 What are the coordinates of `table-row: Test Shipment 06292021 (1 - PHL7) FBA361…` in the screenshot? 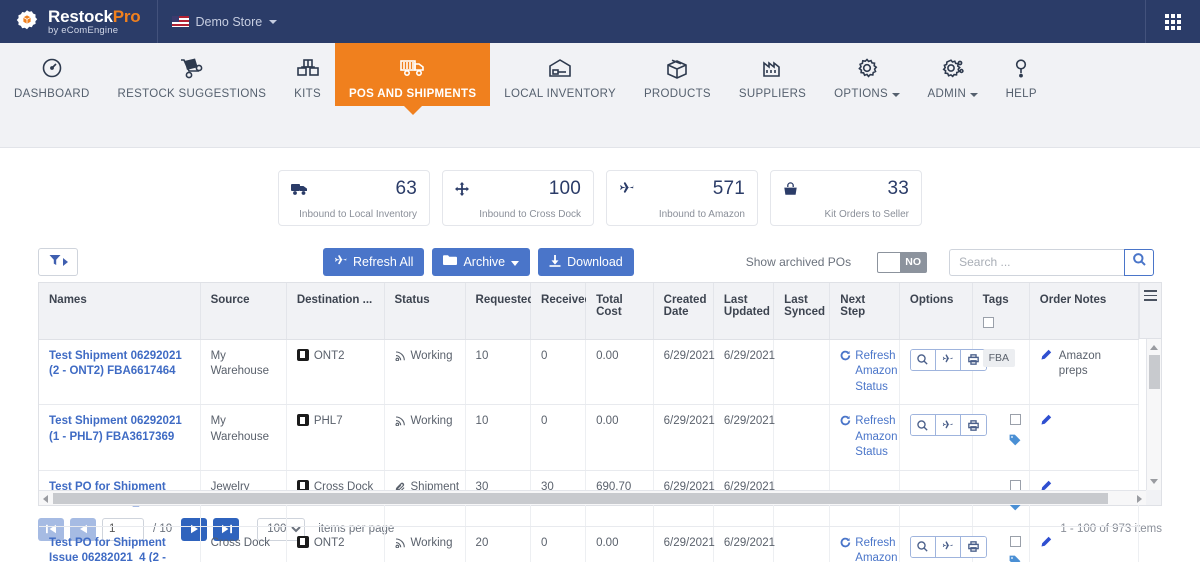 It's located at (589, 437).